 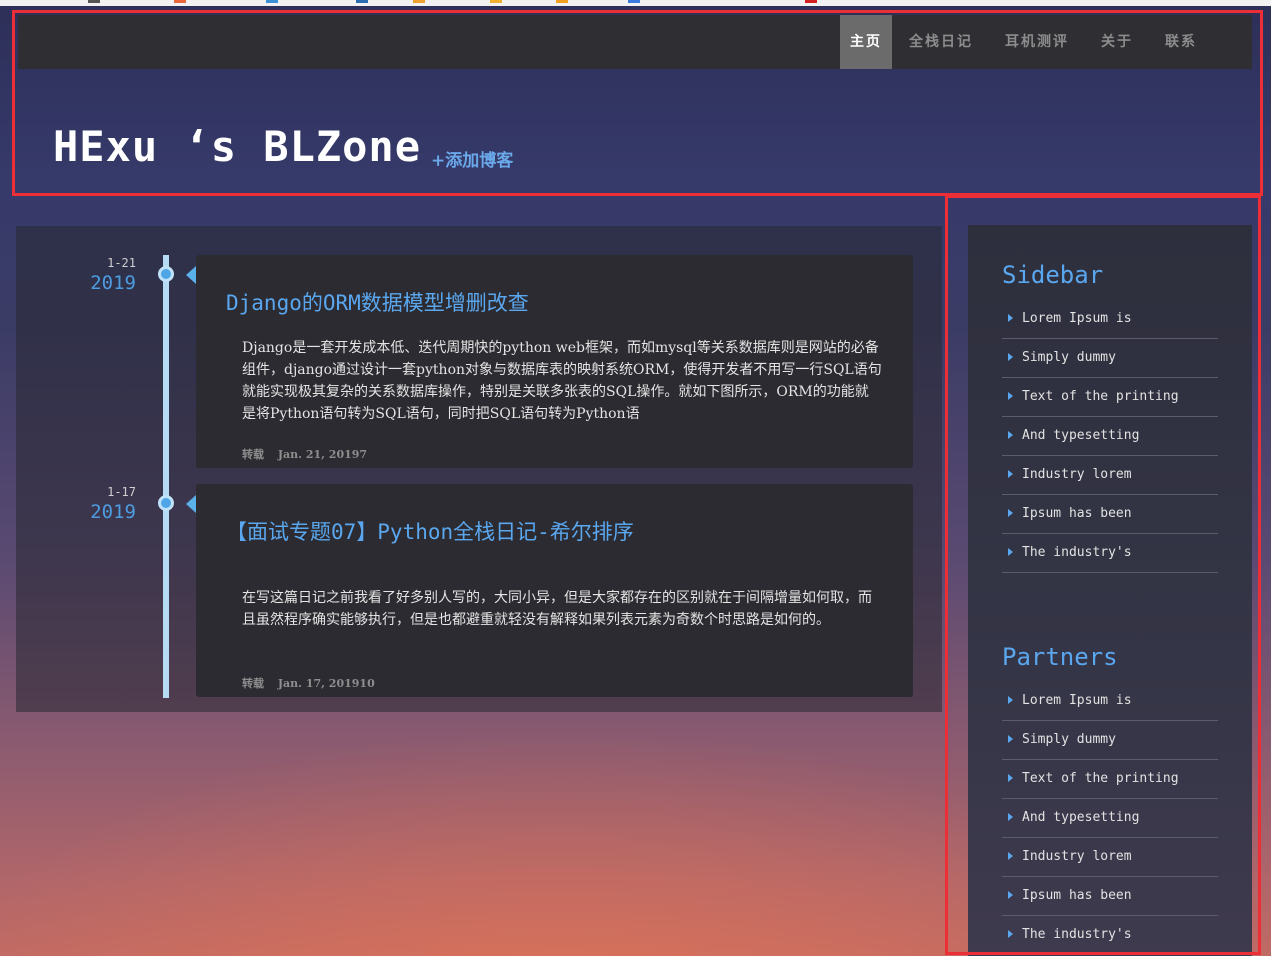 I want to click on browser-bookmark-strip, so click(x=635, y=3).